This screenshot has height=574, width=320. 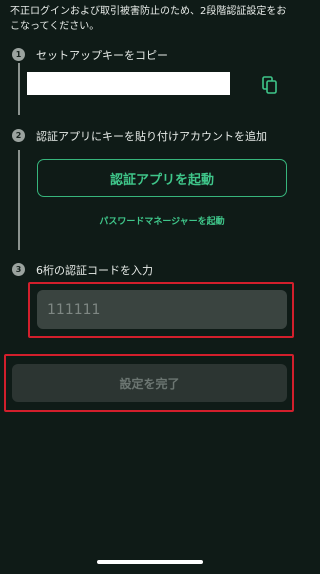 What do you see at coordinates (149, 383) in the screenshot?
I see `complete-setup-button: 設定を完了` at bounding box center [149, 383].